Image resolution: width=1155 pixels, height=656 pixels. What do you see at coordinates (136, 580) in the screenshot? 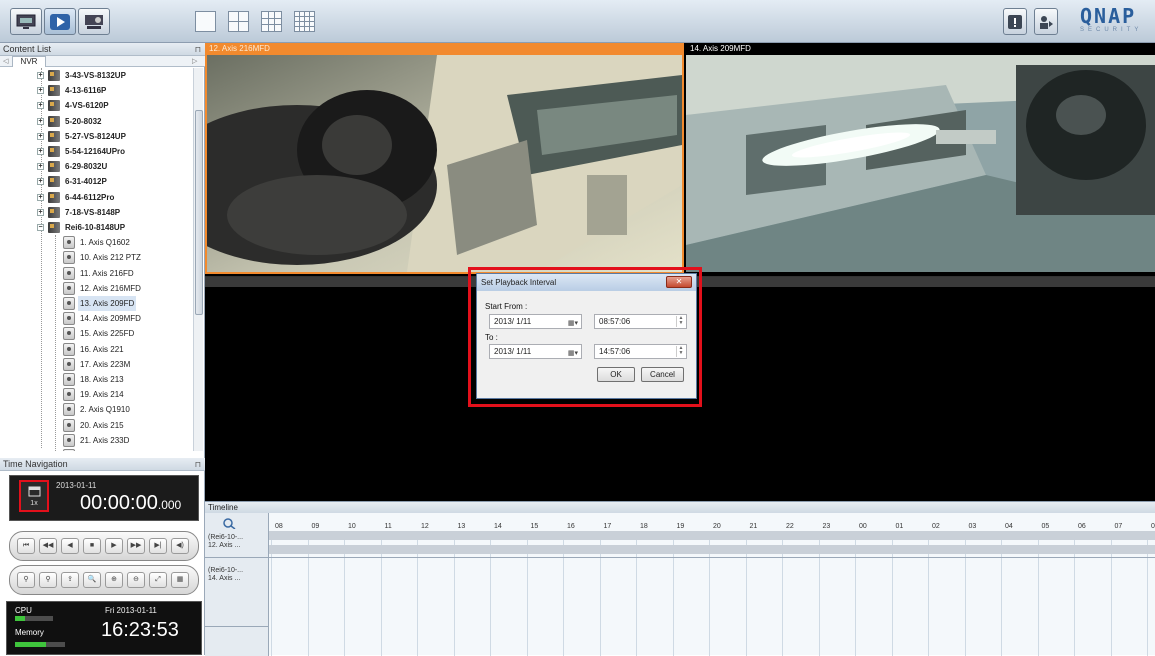
I see `zoom-out-button: ⊖` at bounding box center [136, 580].